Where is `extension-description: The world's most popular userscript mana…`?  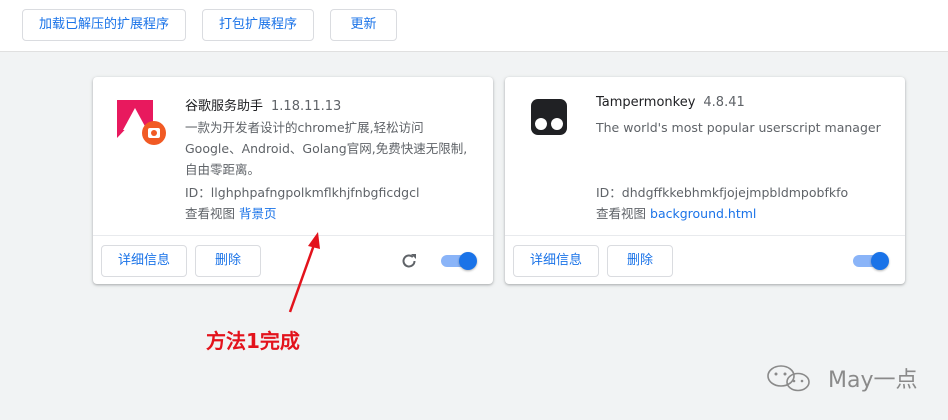 extension-description: The world's most popular userscript mana… is located at coordinates (738, 127).